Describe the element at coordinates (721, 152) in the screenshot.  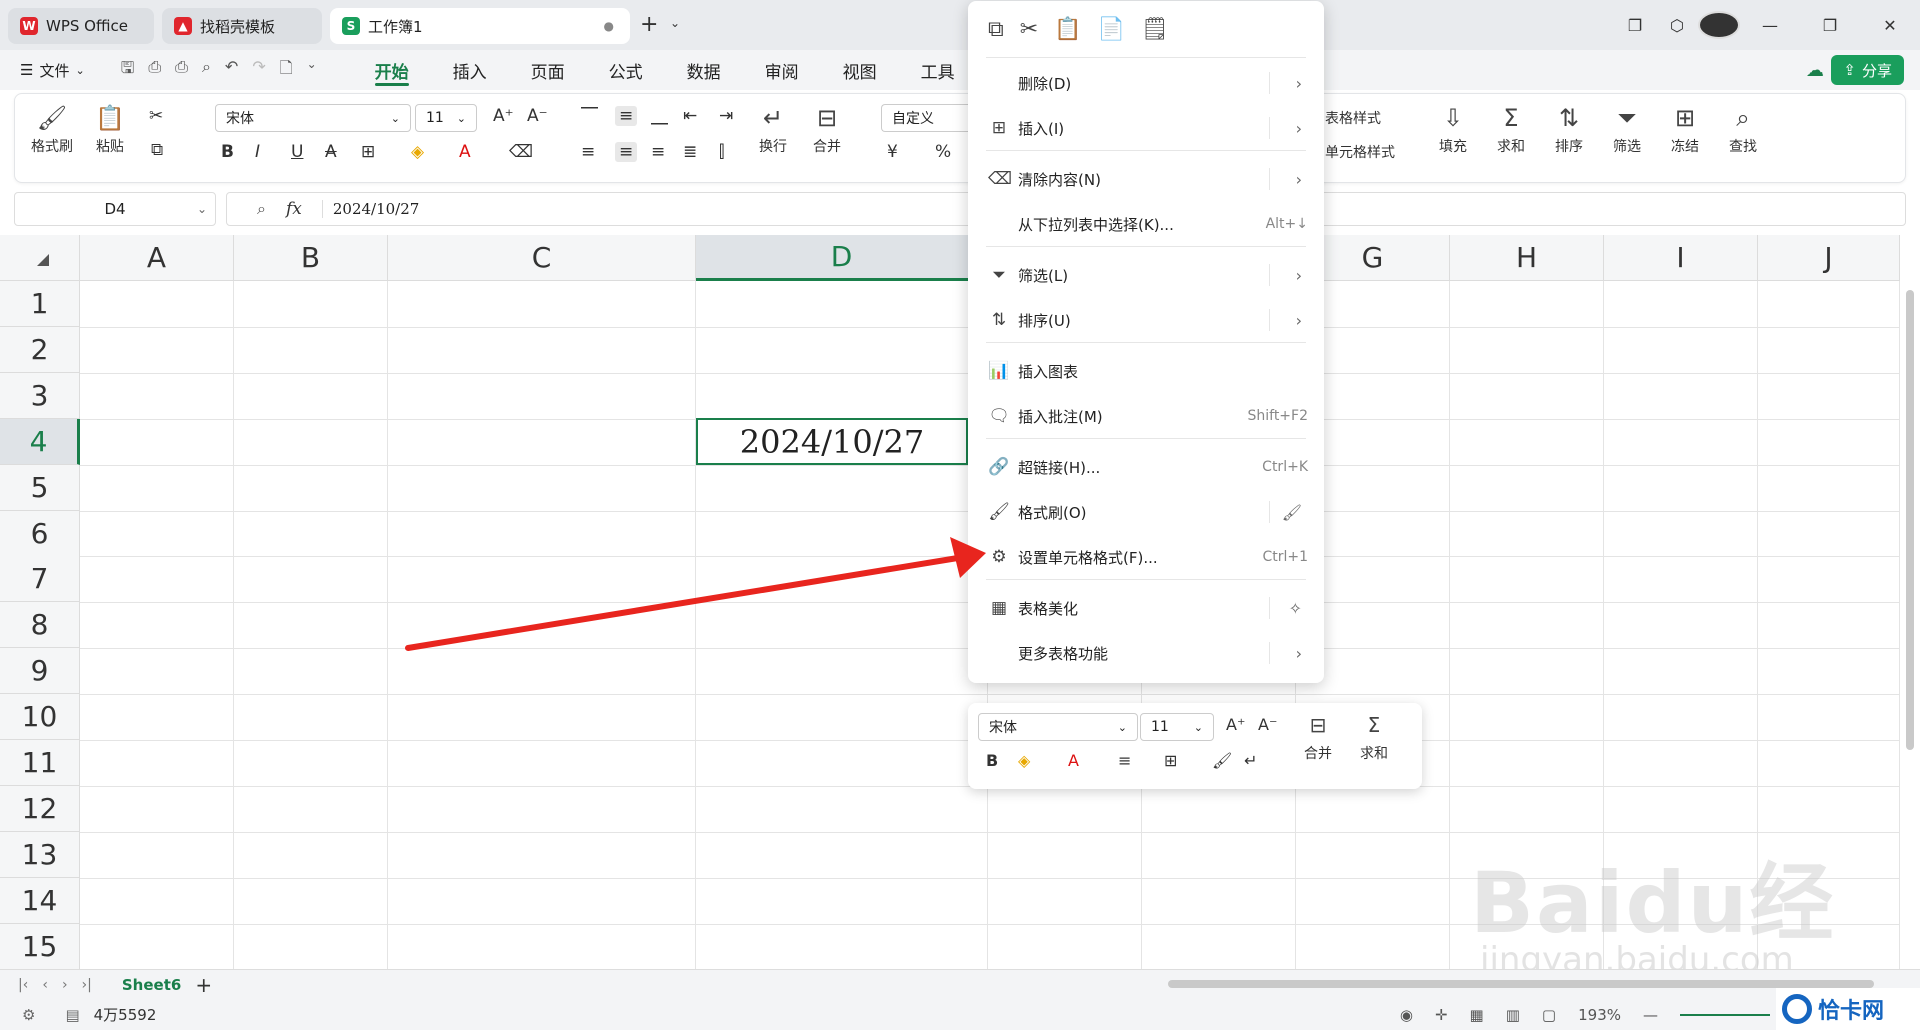
I see `distribute-icon: ⫿` at that location.